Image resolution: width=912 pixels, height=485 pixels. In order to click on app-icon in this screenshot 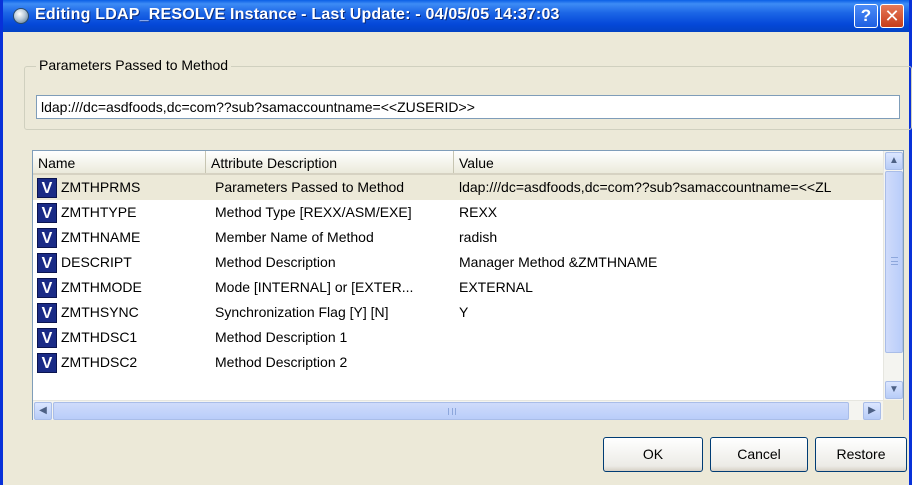, I will do `click(21, 16)`.